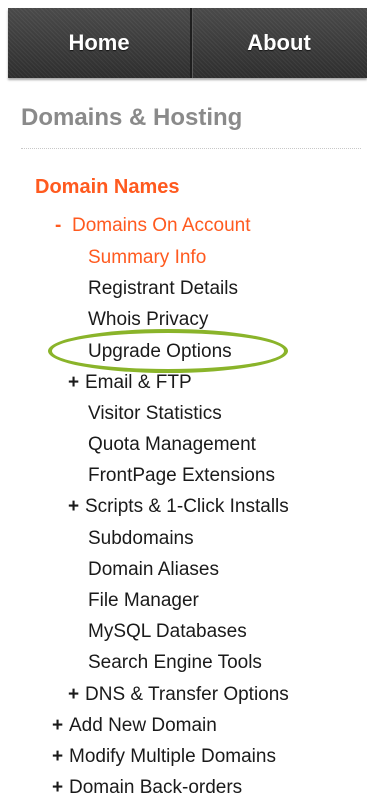 This screenshot has height=796, width=367. I want to click on tree-item-scripts-installs: + Scripts & 1-Click Installs, so click(178, 507).